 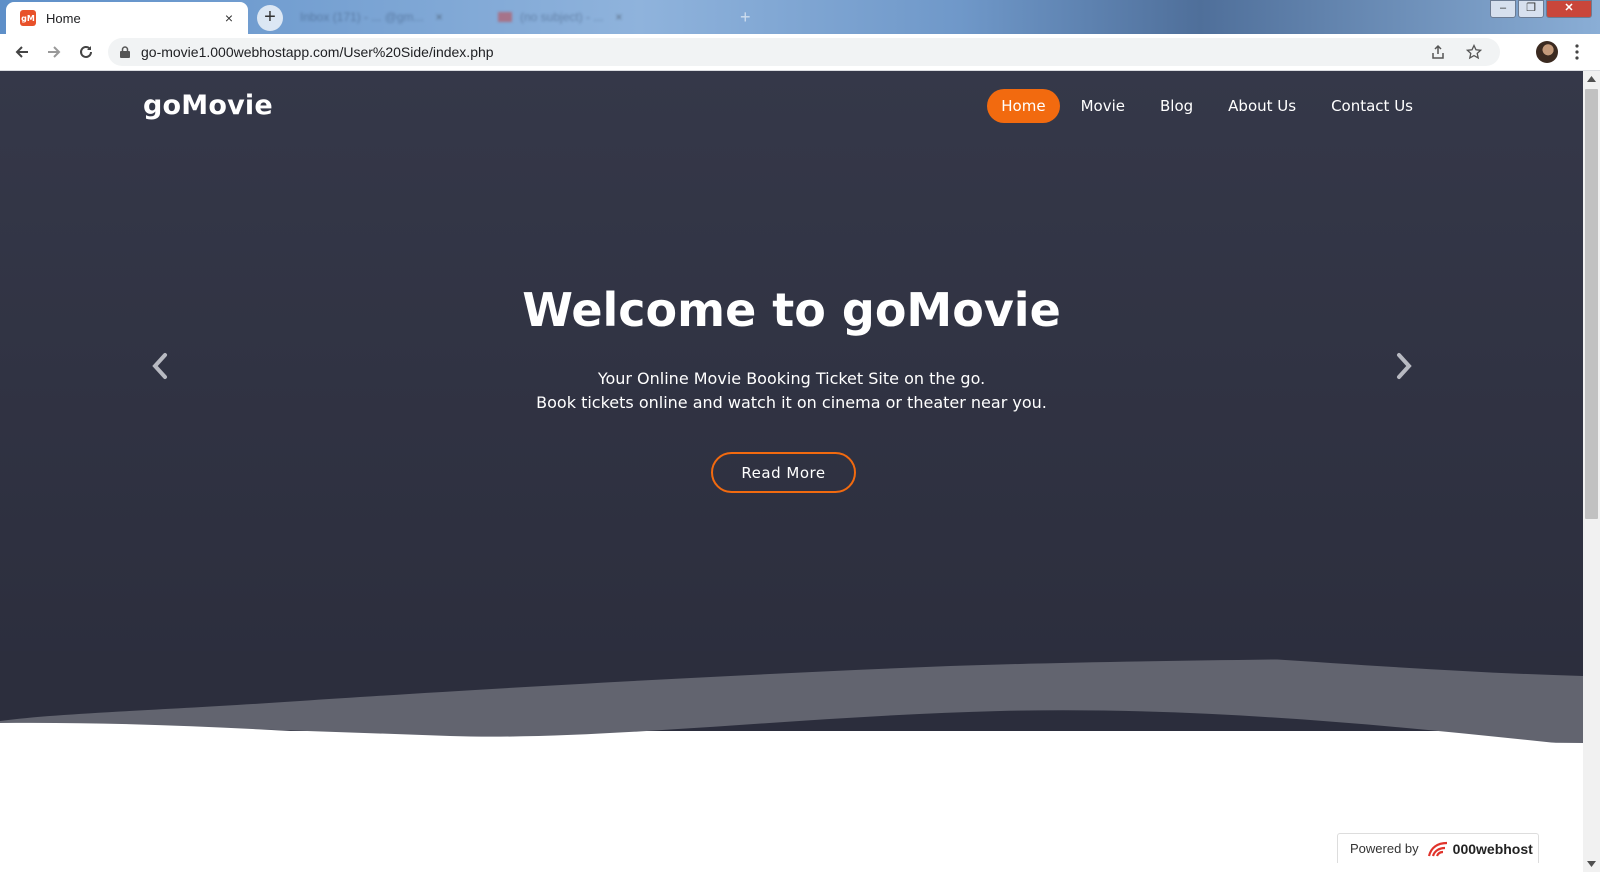 I want to click on nav-about-us: About Us, so click(x=1262, y=106).